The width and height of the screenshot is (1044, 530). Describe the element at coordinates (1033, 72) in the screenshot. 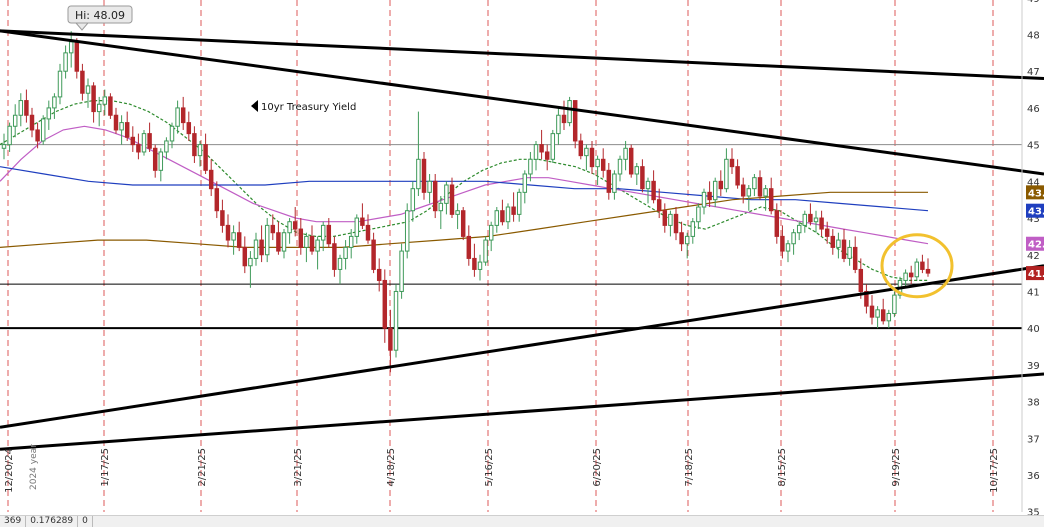

I see `y-tick-label: 47` at that location.